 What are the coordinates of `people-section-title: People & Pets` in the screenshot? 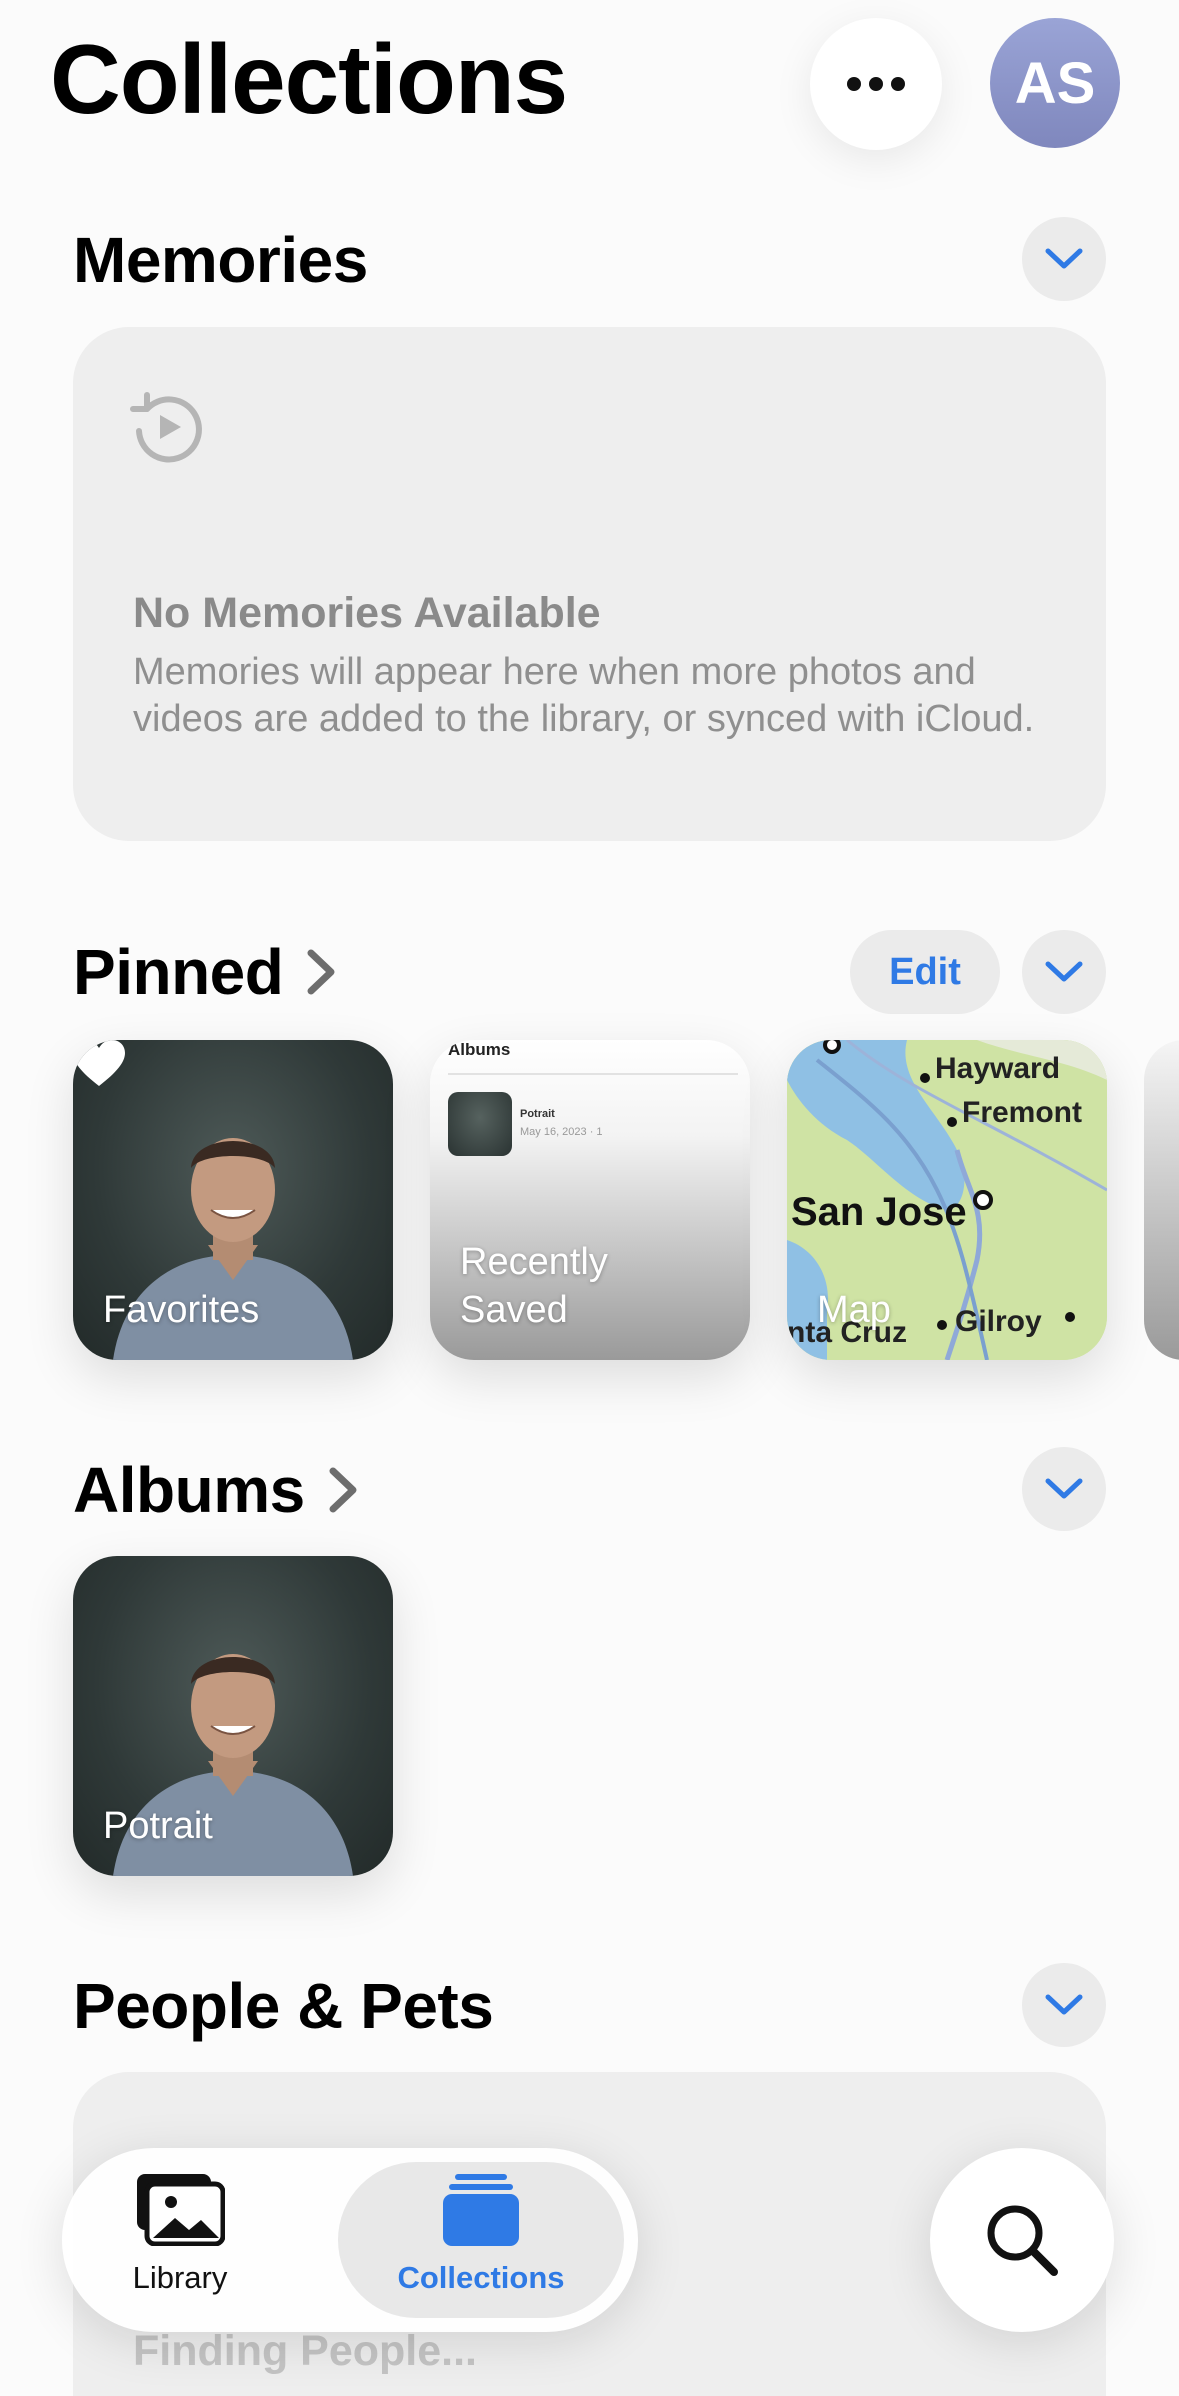 It's located at (283, 2006).